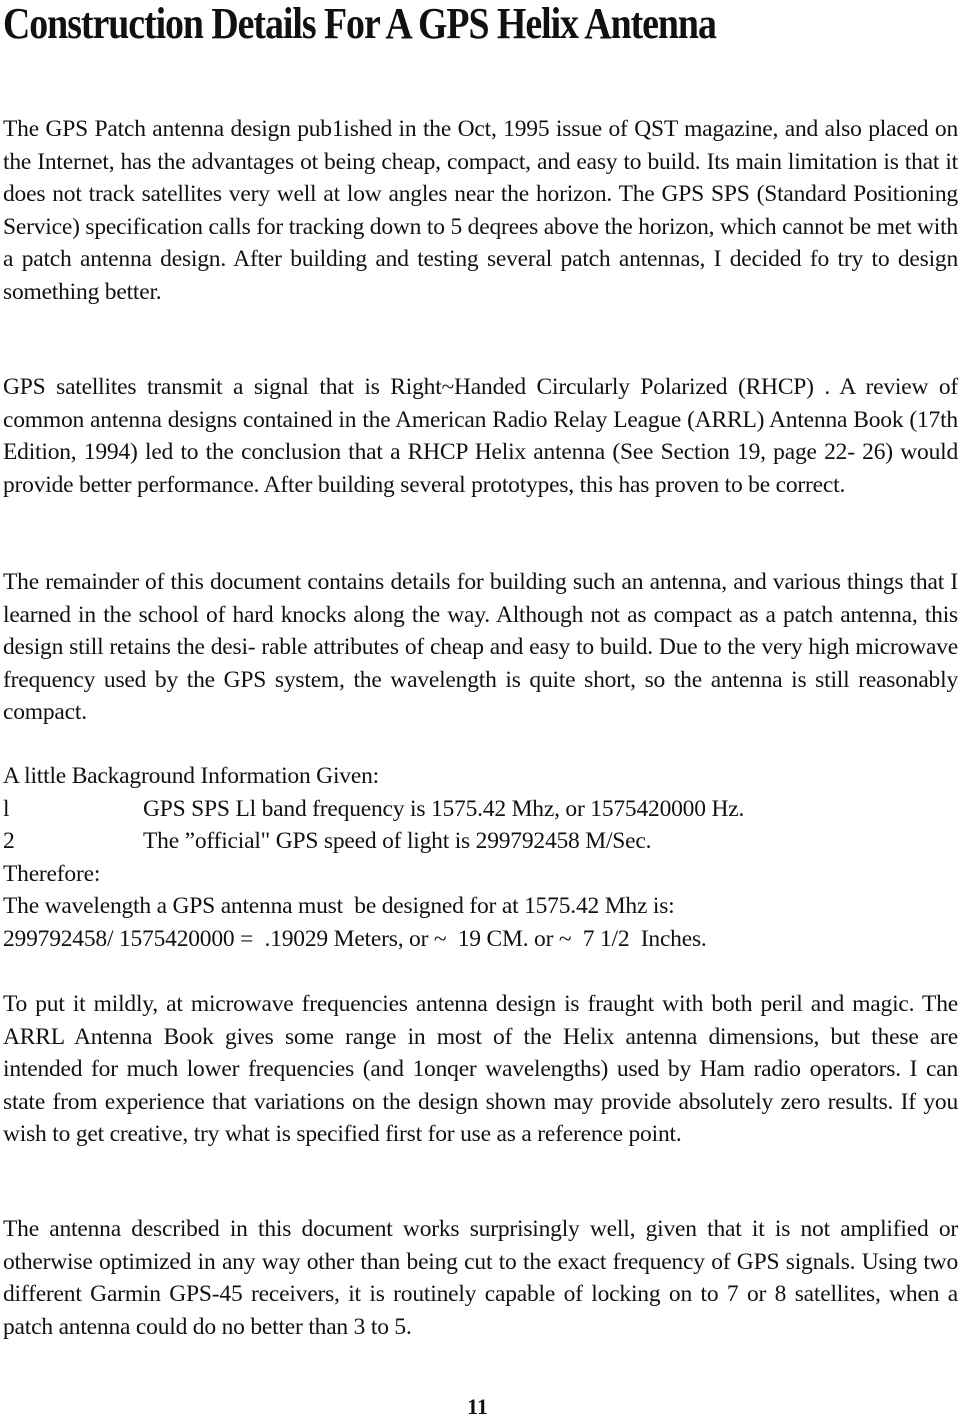  What do you see at coordinates (9, 841) in the screenshot?
I see `list-item-number: 2` at bounding box center [9, 841].